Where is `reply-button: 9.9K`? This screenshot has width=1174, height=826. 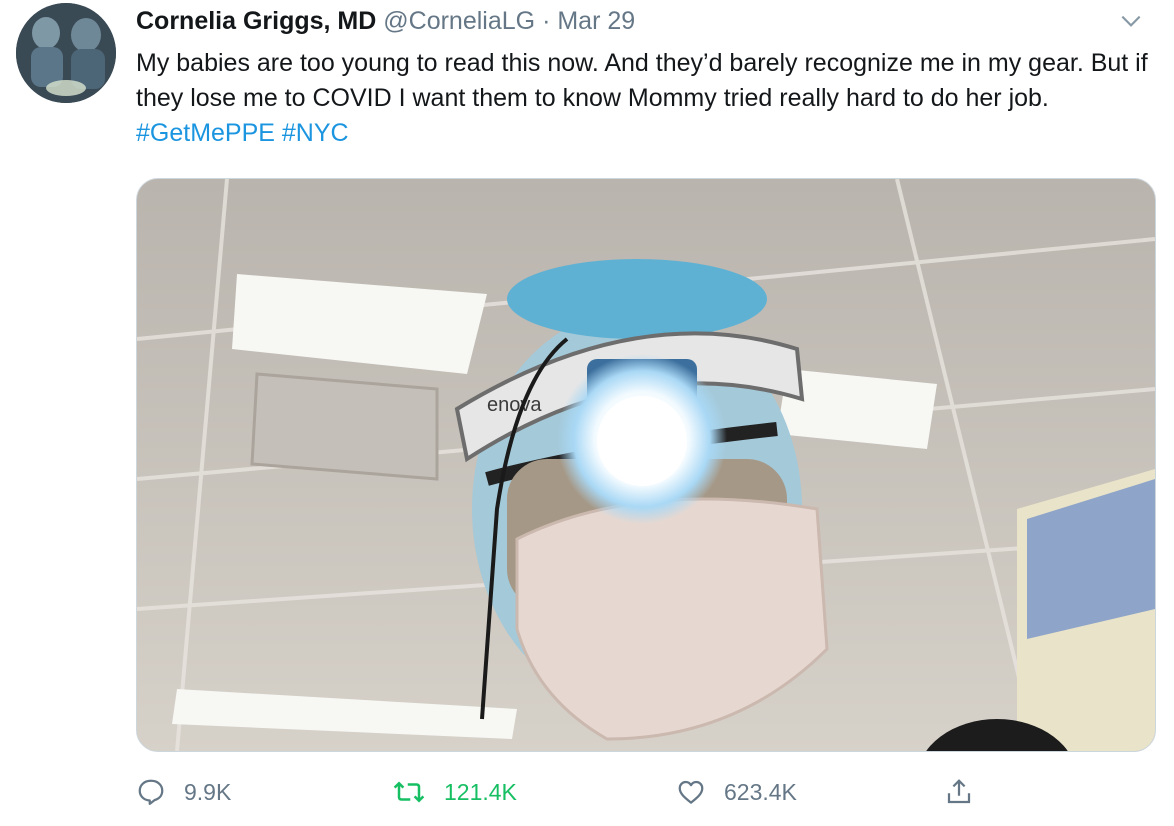 reply-button: 9.9K is located at coordinates (183, 792).